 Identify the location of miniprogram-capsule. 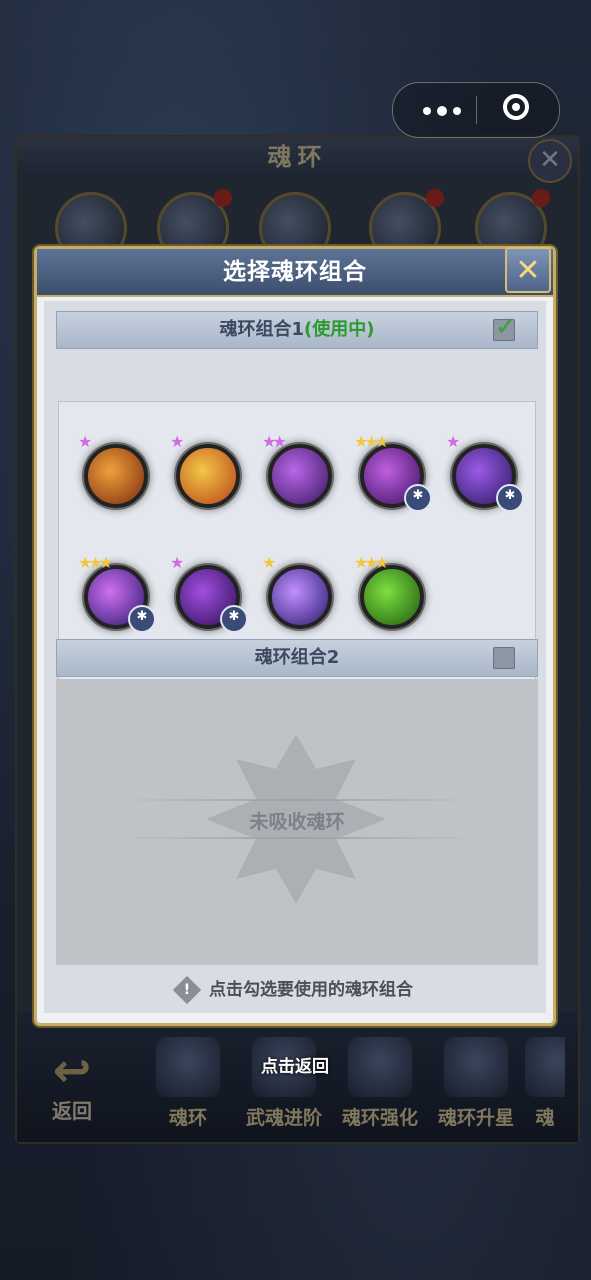
(476, 110).